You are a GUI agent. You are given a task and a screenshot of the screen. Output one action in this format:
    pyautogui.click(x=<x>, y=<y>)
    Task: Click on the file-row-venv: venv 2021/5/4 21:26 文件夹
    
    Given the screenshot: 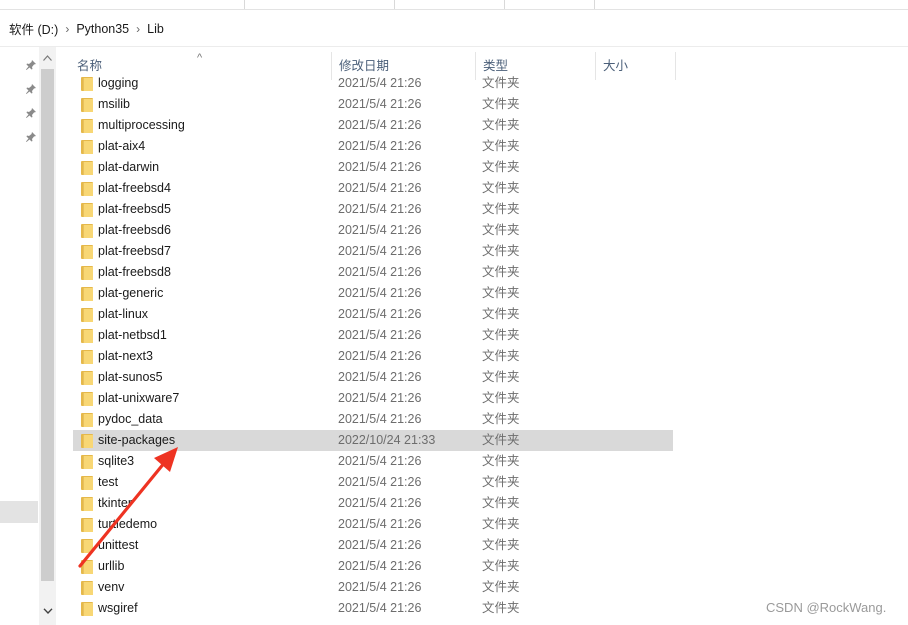 What is the action you would take?
    pyautogui.click(x=373, y=587)
    